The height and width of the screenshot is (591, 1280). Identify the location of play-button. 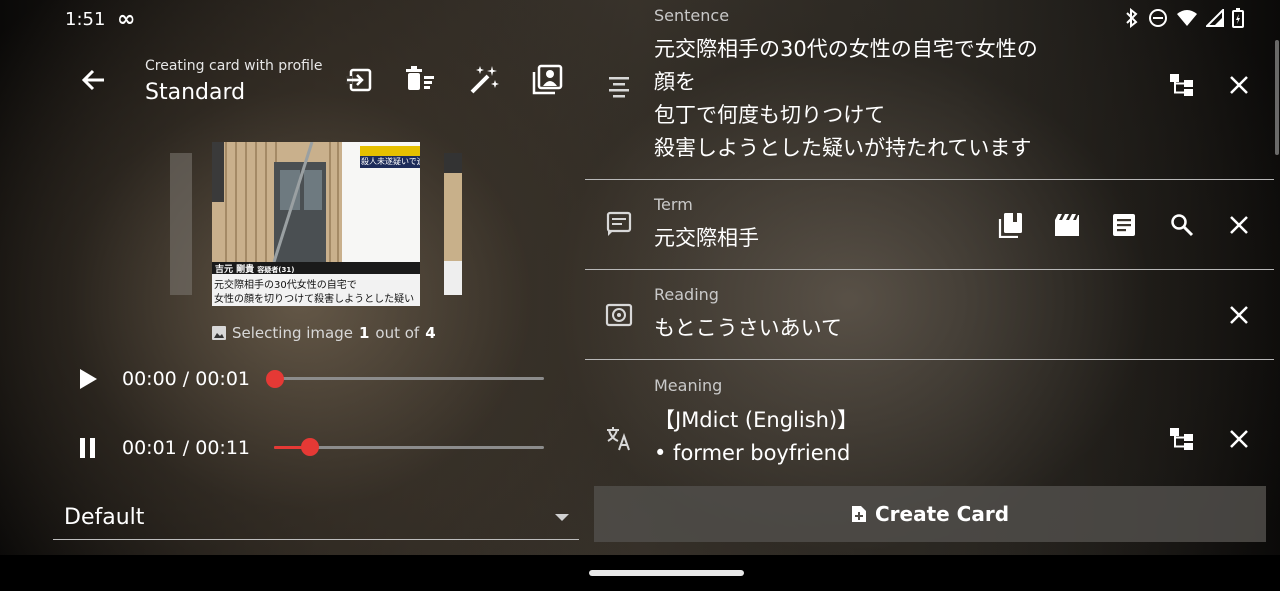
(88, 379).